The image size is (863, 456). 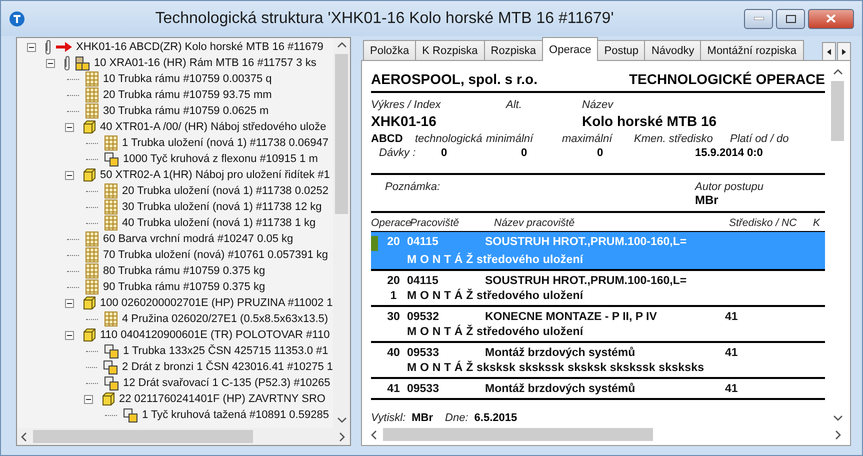 I want to click on tree-item: 110 0404120900601E (TR) POLOTOVAR #110, so click(x=197, y=335).